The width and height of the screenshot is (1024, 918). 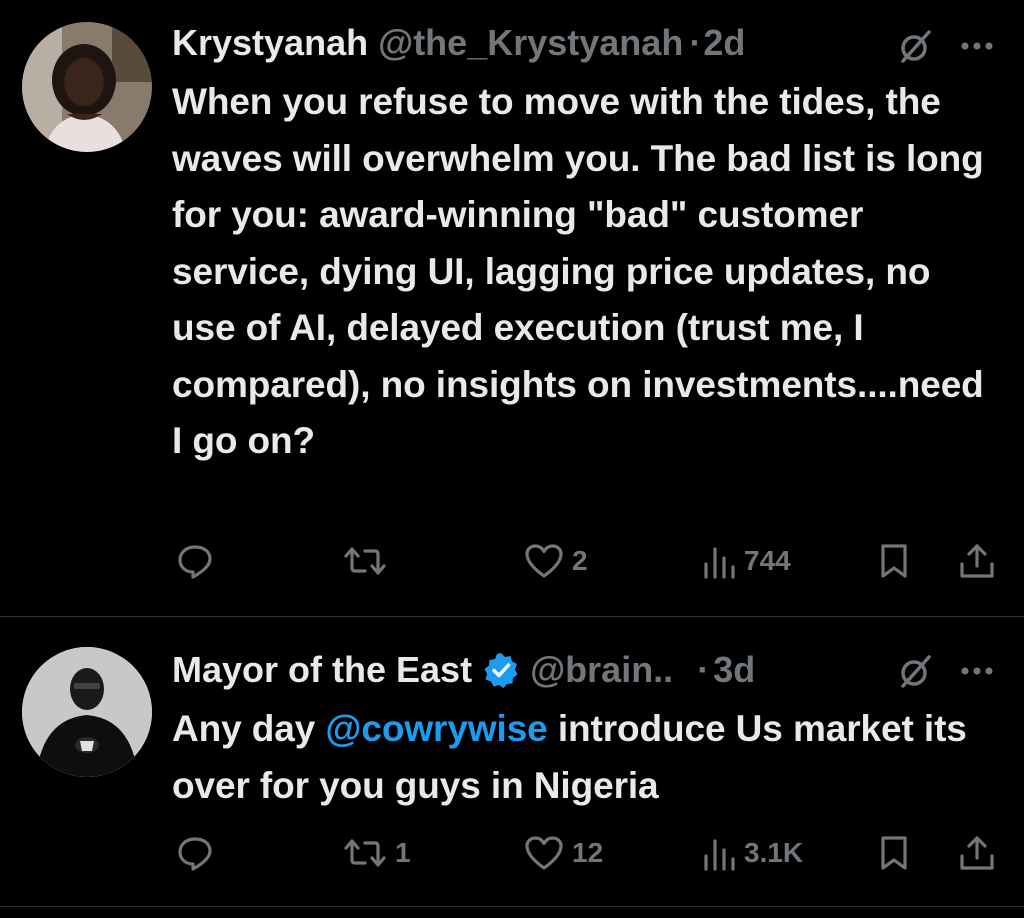 I want to click on tweet-text-part: Any day, so click(x=249, y=728).